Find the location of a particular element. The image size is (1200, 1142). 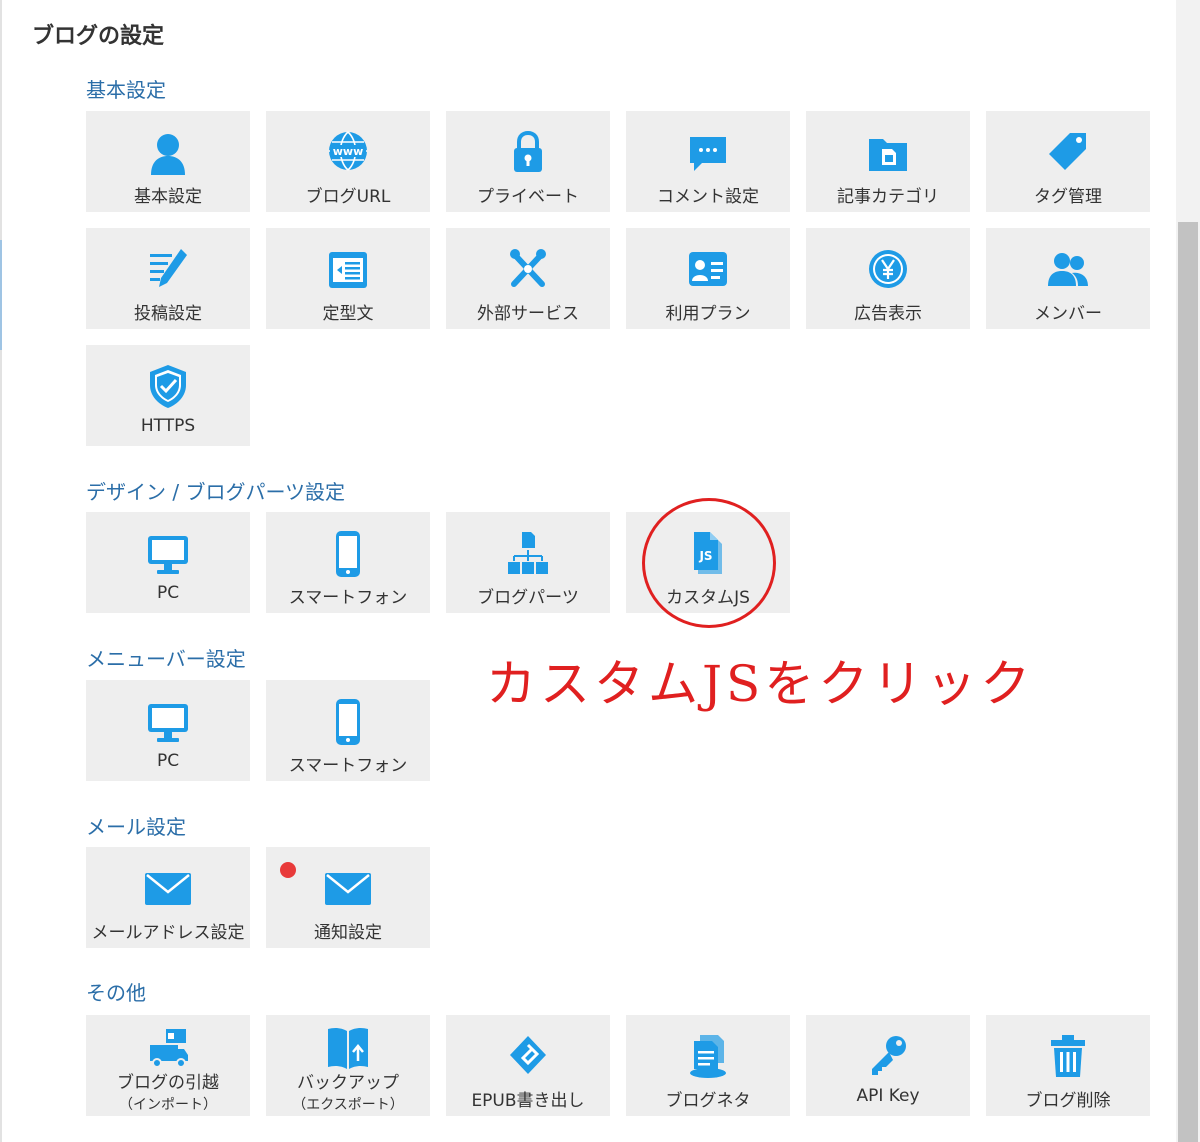

tile-template-text: 定型文 is located at coordinates (348, 278).